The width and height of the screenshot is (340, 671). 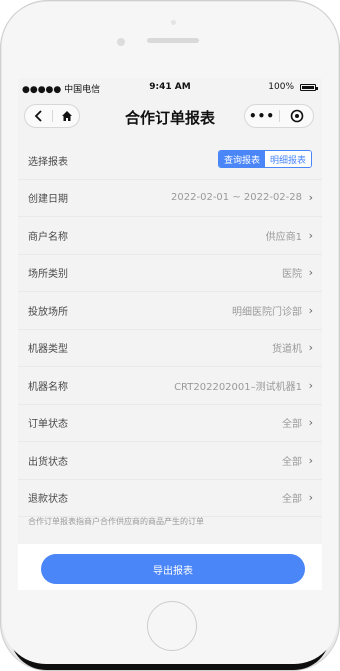 I want to click on proximity-sensor, so click(x=173, y=22).